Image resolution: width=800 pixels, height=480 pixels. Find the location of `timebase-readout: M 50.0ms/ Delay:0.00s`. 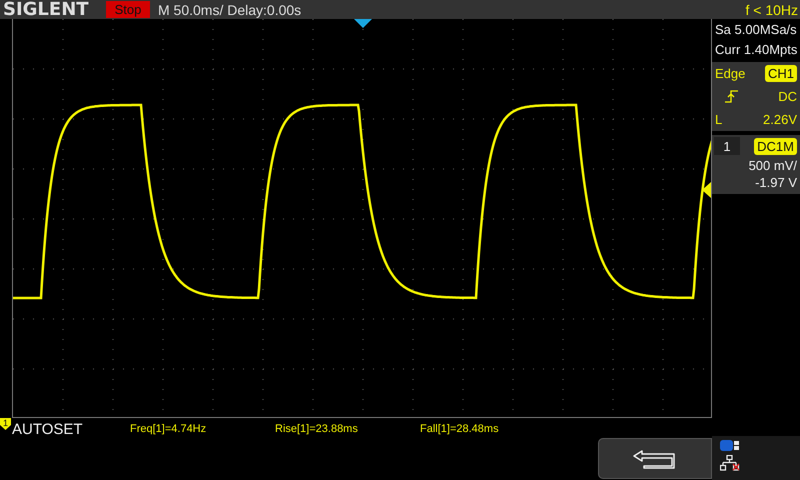

timebase-readout: M 50.0ms/ Delay:0.00s is located at coordinates (230, 10).